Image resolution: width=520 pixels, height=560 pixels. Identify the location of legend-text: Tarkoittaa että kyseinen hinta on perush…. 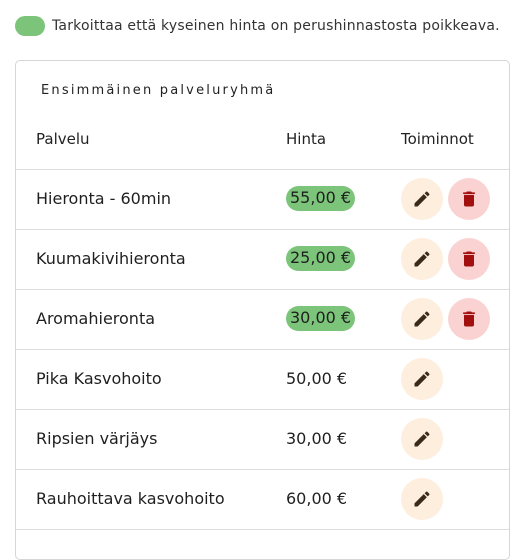
(276, 26).